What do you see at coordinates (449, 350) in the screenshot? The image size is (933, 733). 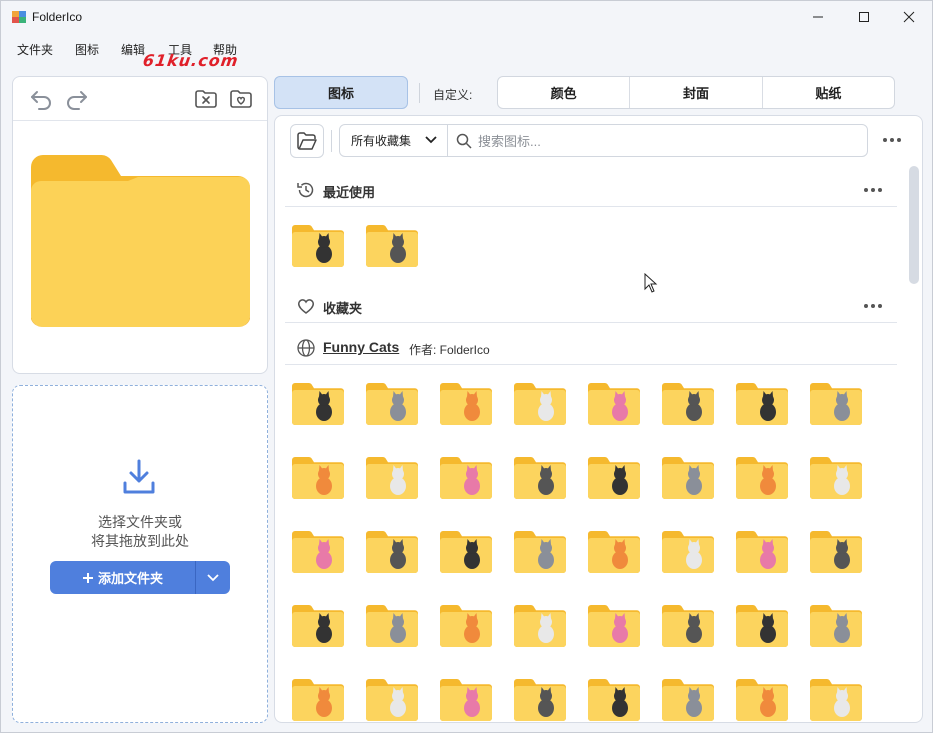 I see `pack-author: 作者: FolderIco` at bounding box center [449, 350].